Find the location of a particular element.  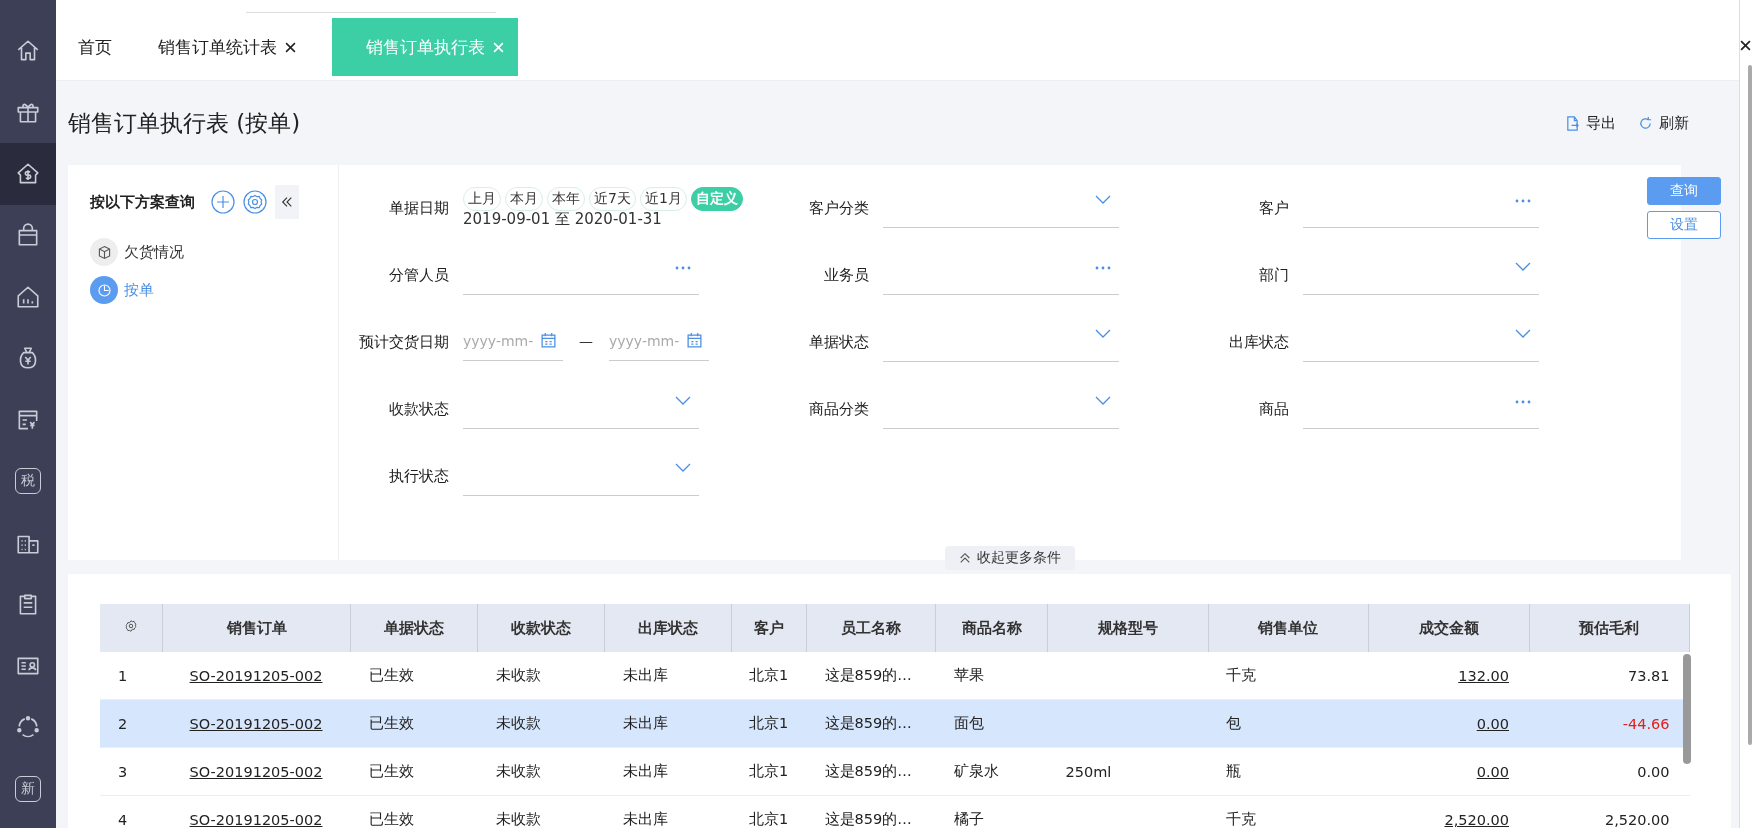

table-cell: 0.00 is located at coordinates (1653, 771).